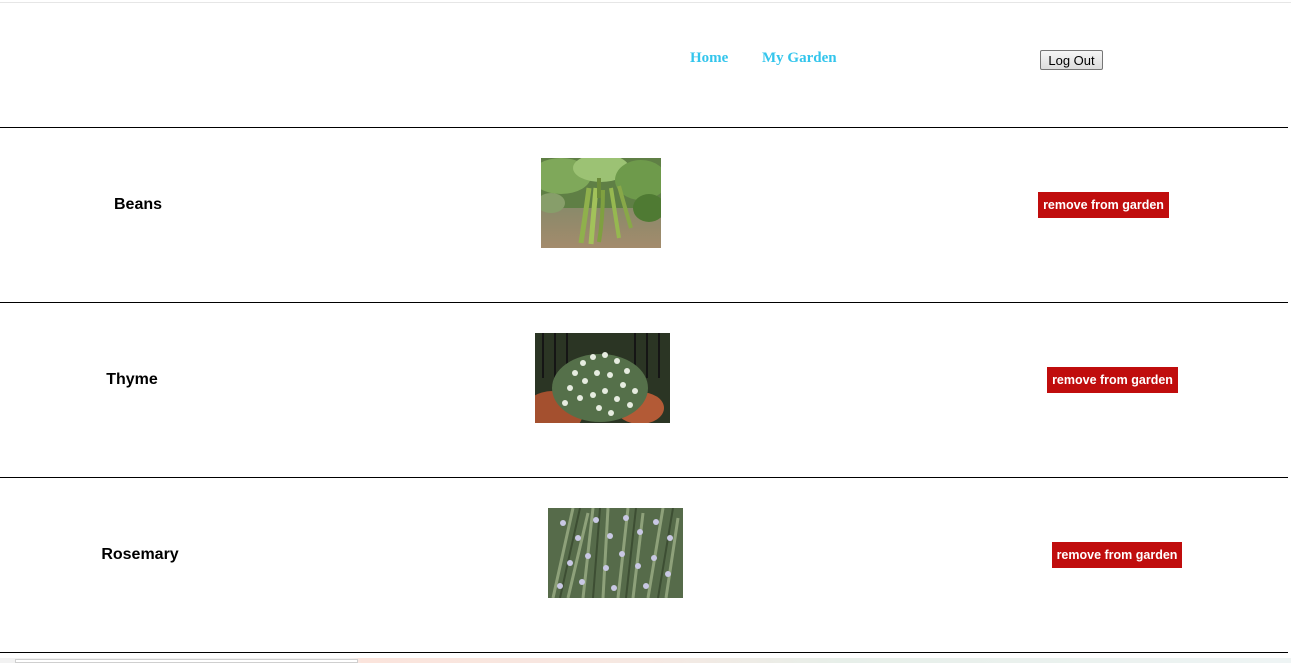 The image size is (1291, 663). I want to click on nav-home-link: Home, so click(709, 58).